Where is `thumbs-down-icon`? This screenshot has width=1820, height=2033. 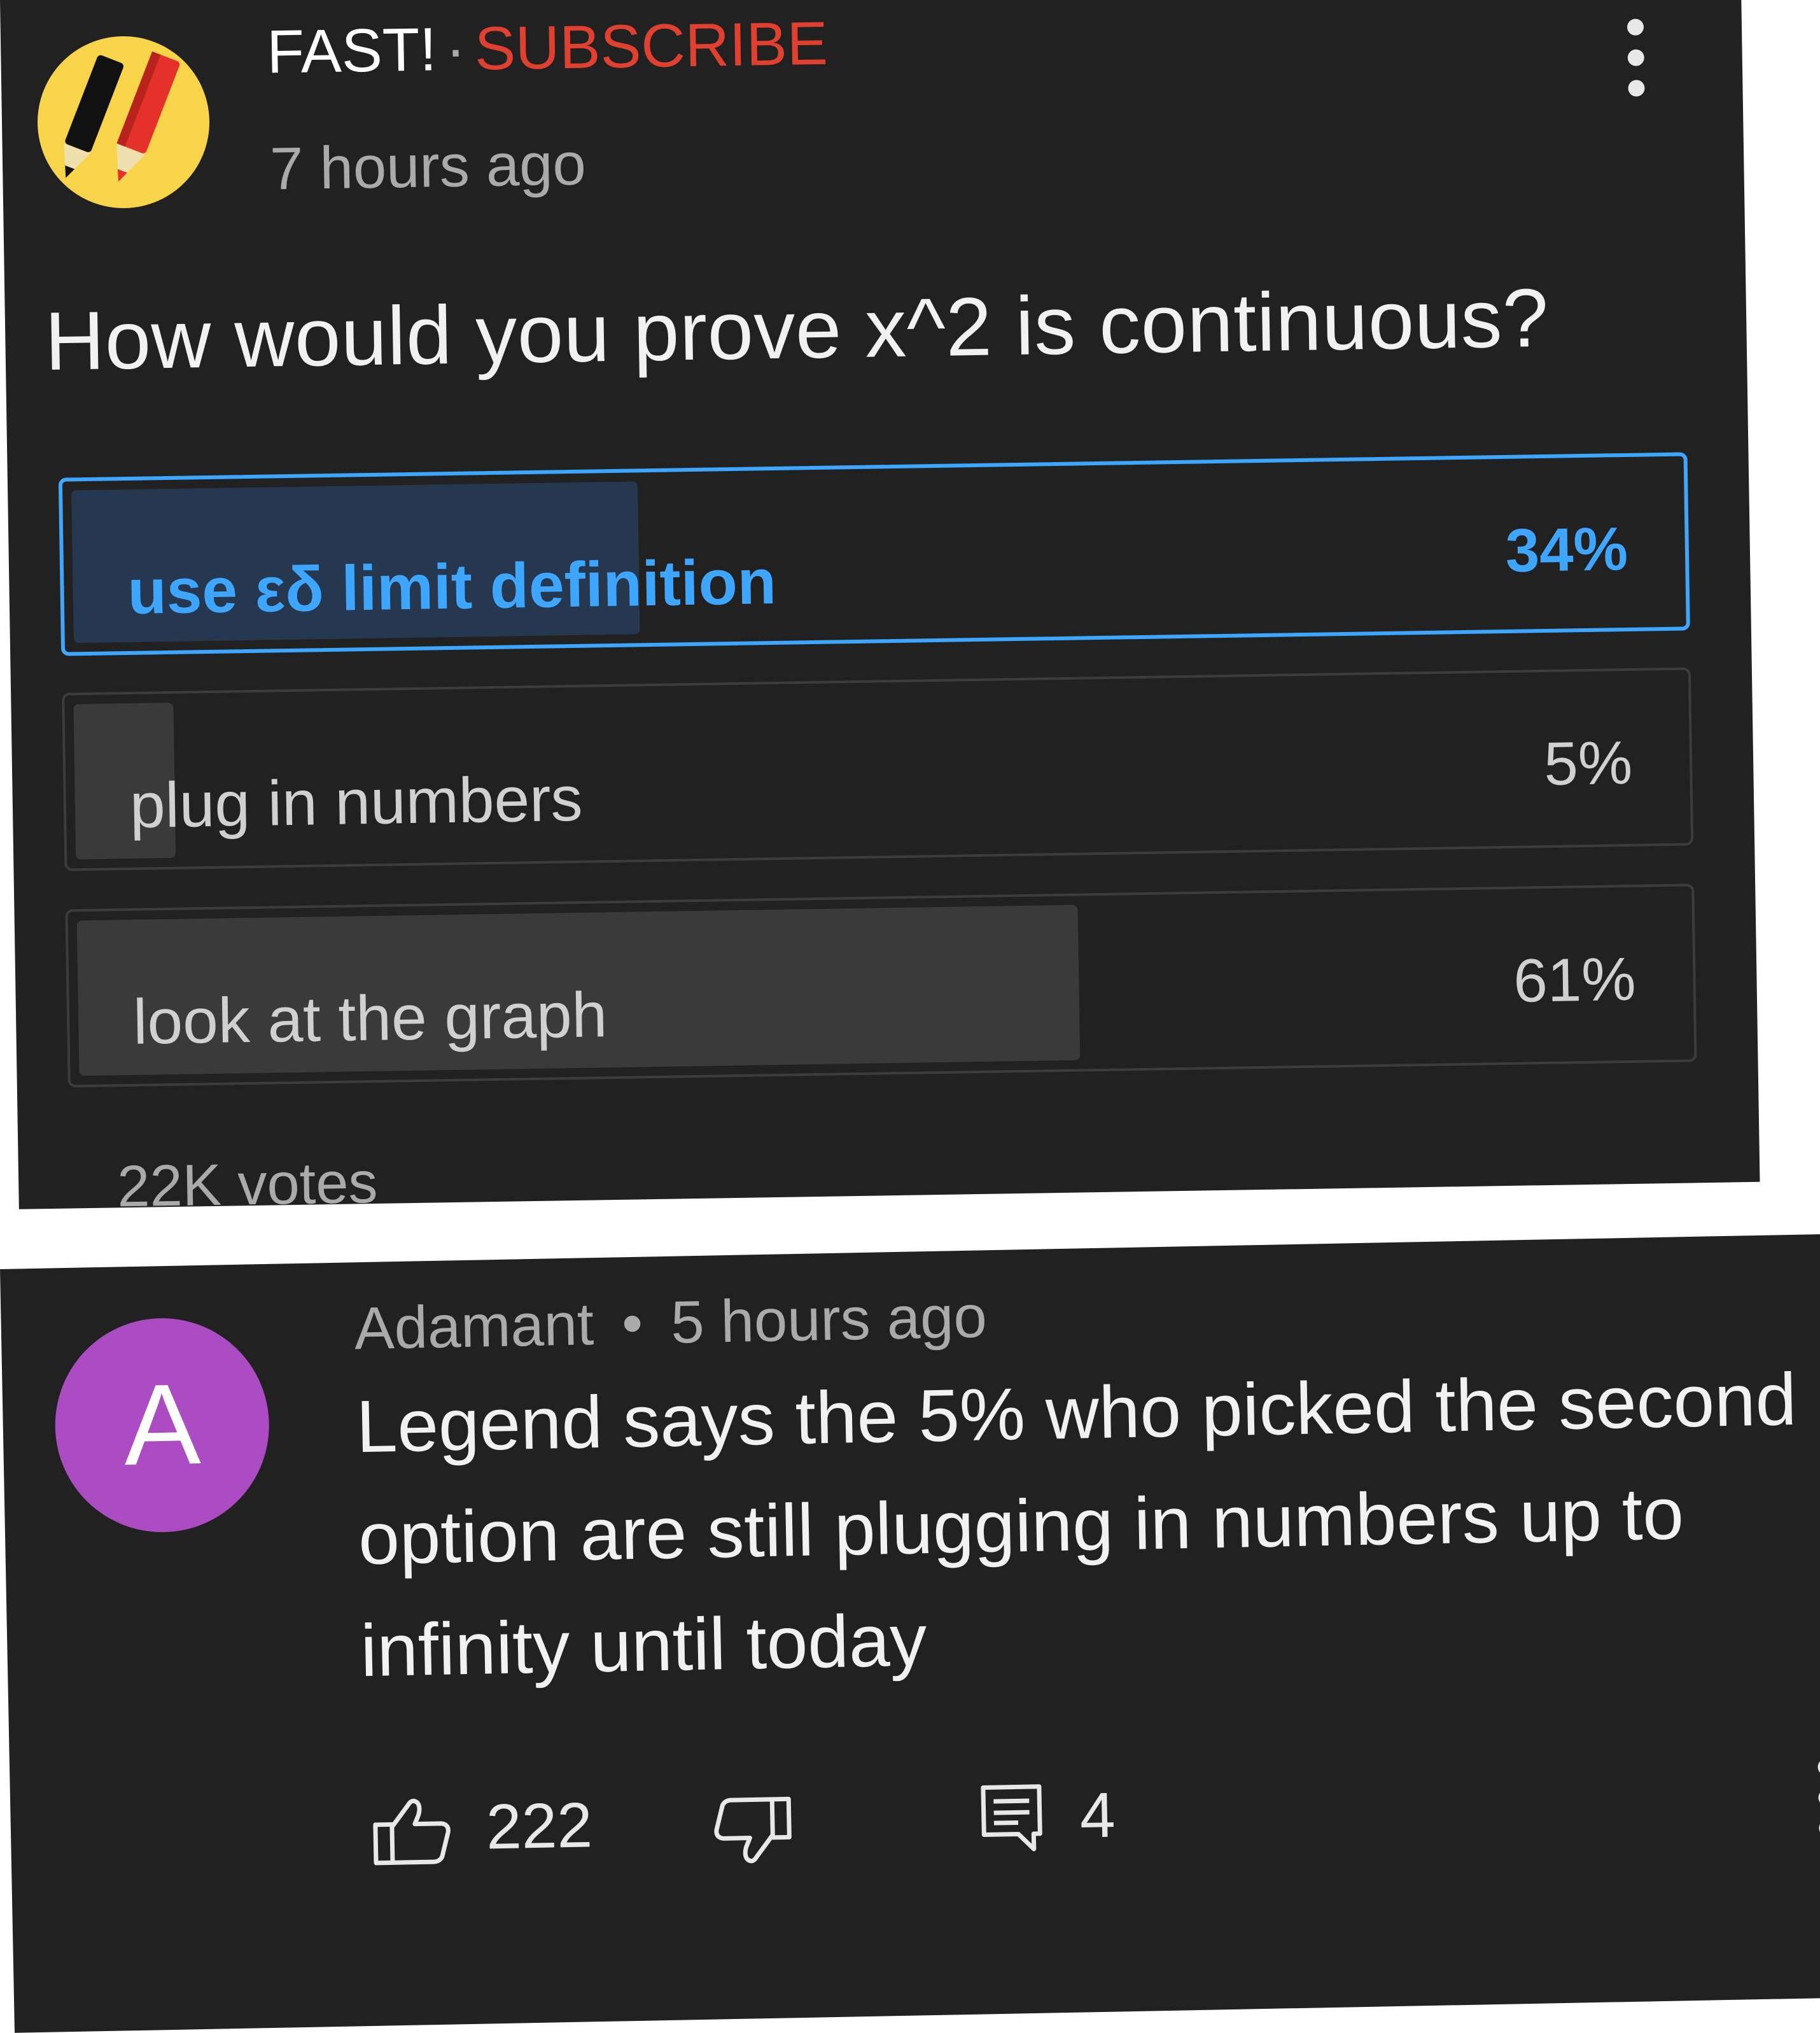
thumbs-down-icon is located at coordinates (753, 1830).